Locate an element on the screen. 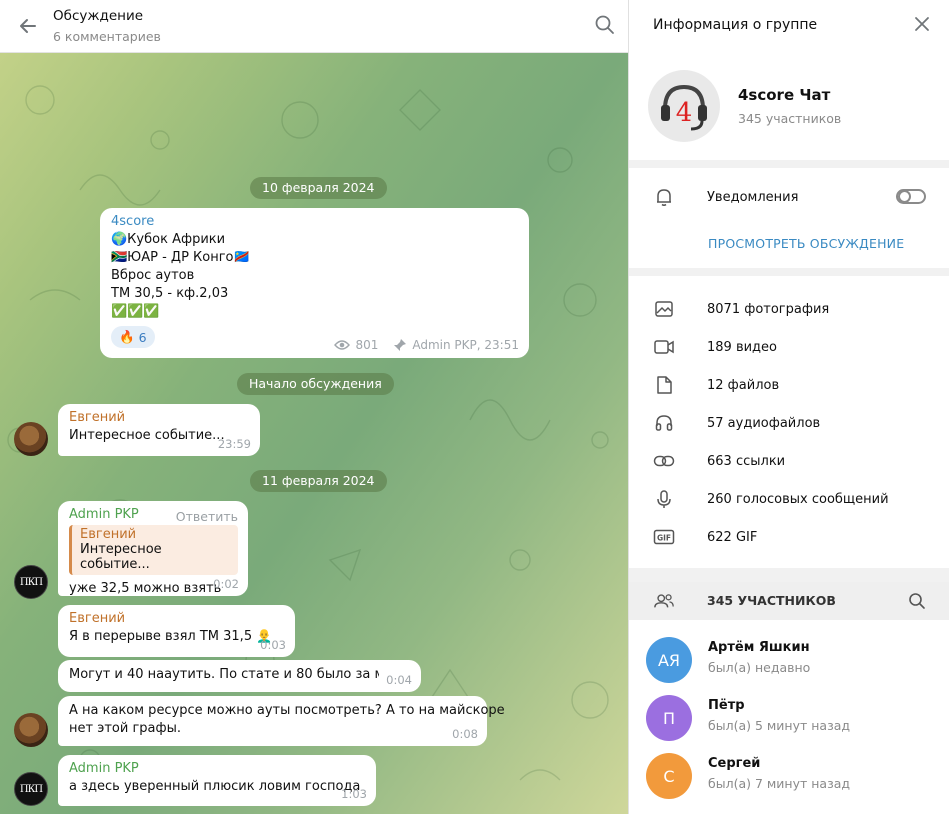 The width and height of the screenshot is (949, 814). message-time: 1:03 is located at coordinates (354, 794).